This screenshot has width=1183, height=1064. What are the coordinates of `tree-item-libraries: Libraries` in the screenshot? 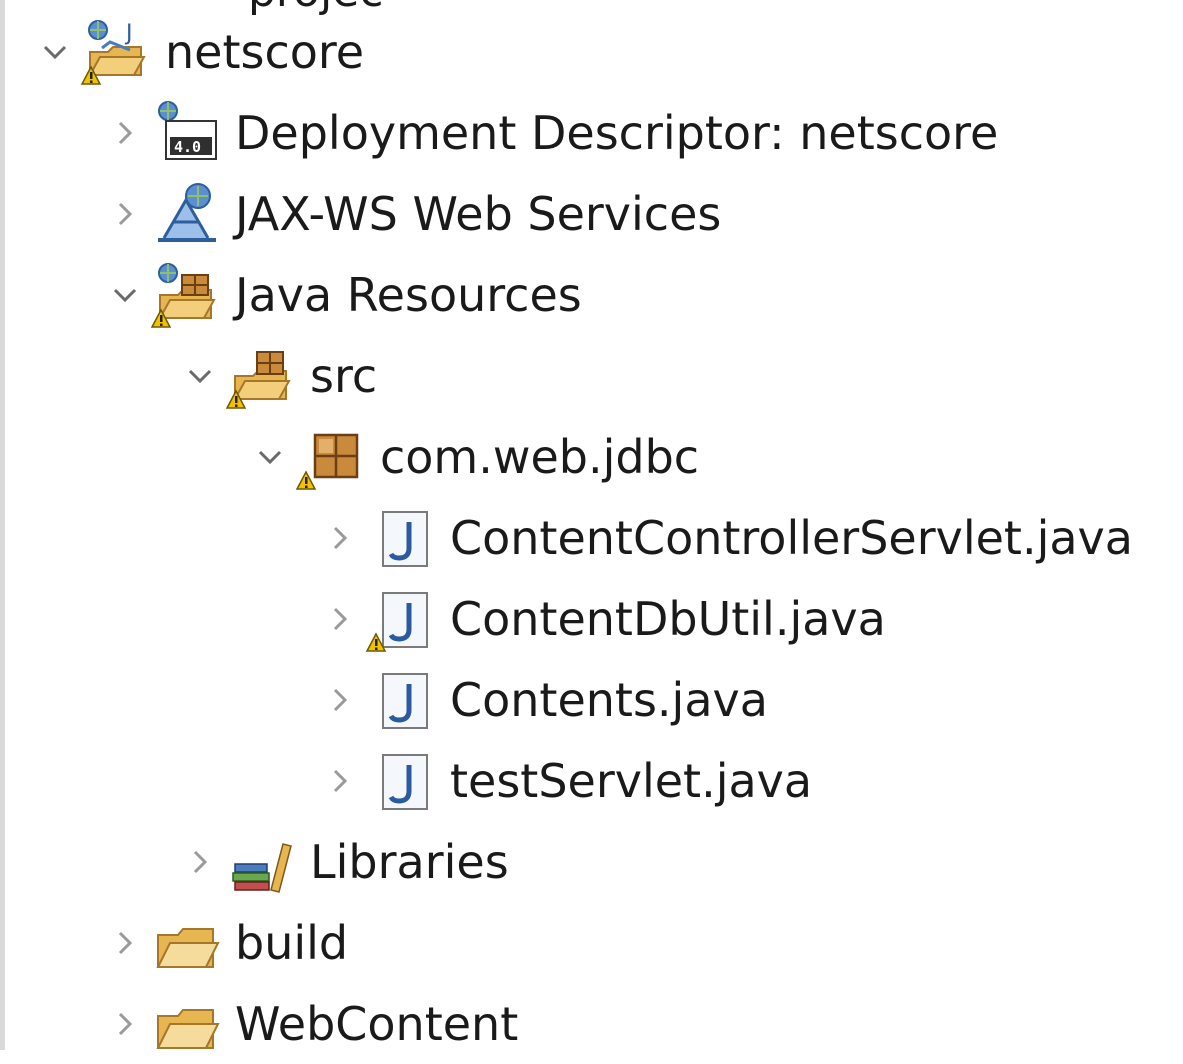 It's located at (342, 861).